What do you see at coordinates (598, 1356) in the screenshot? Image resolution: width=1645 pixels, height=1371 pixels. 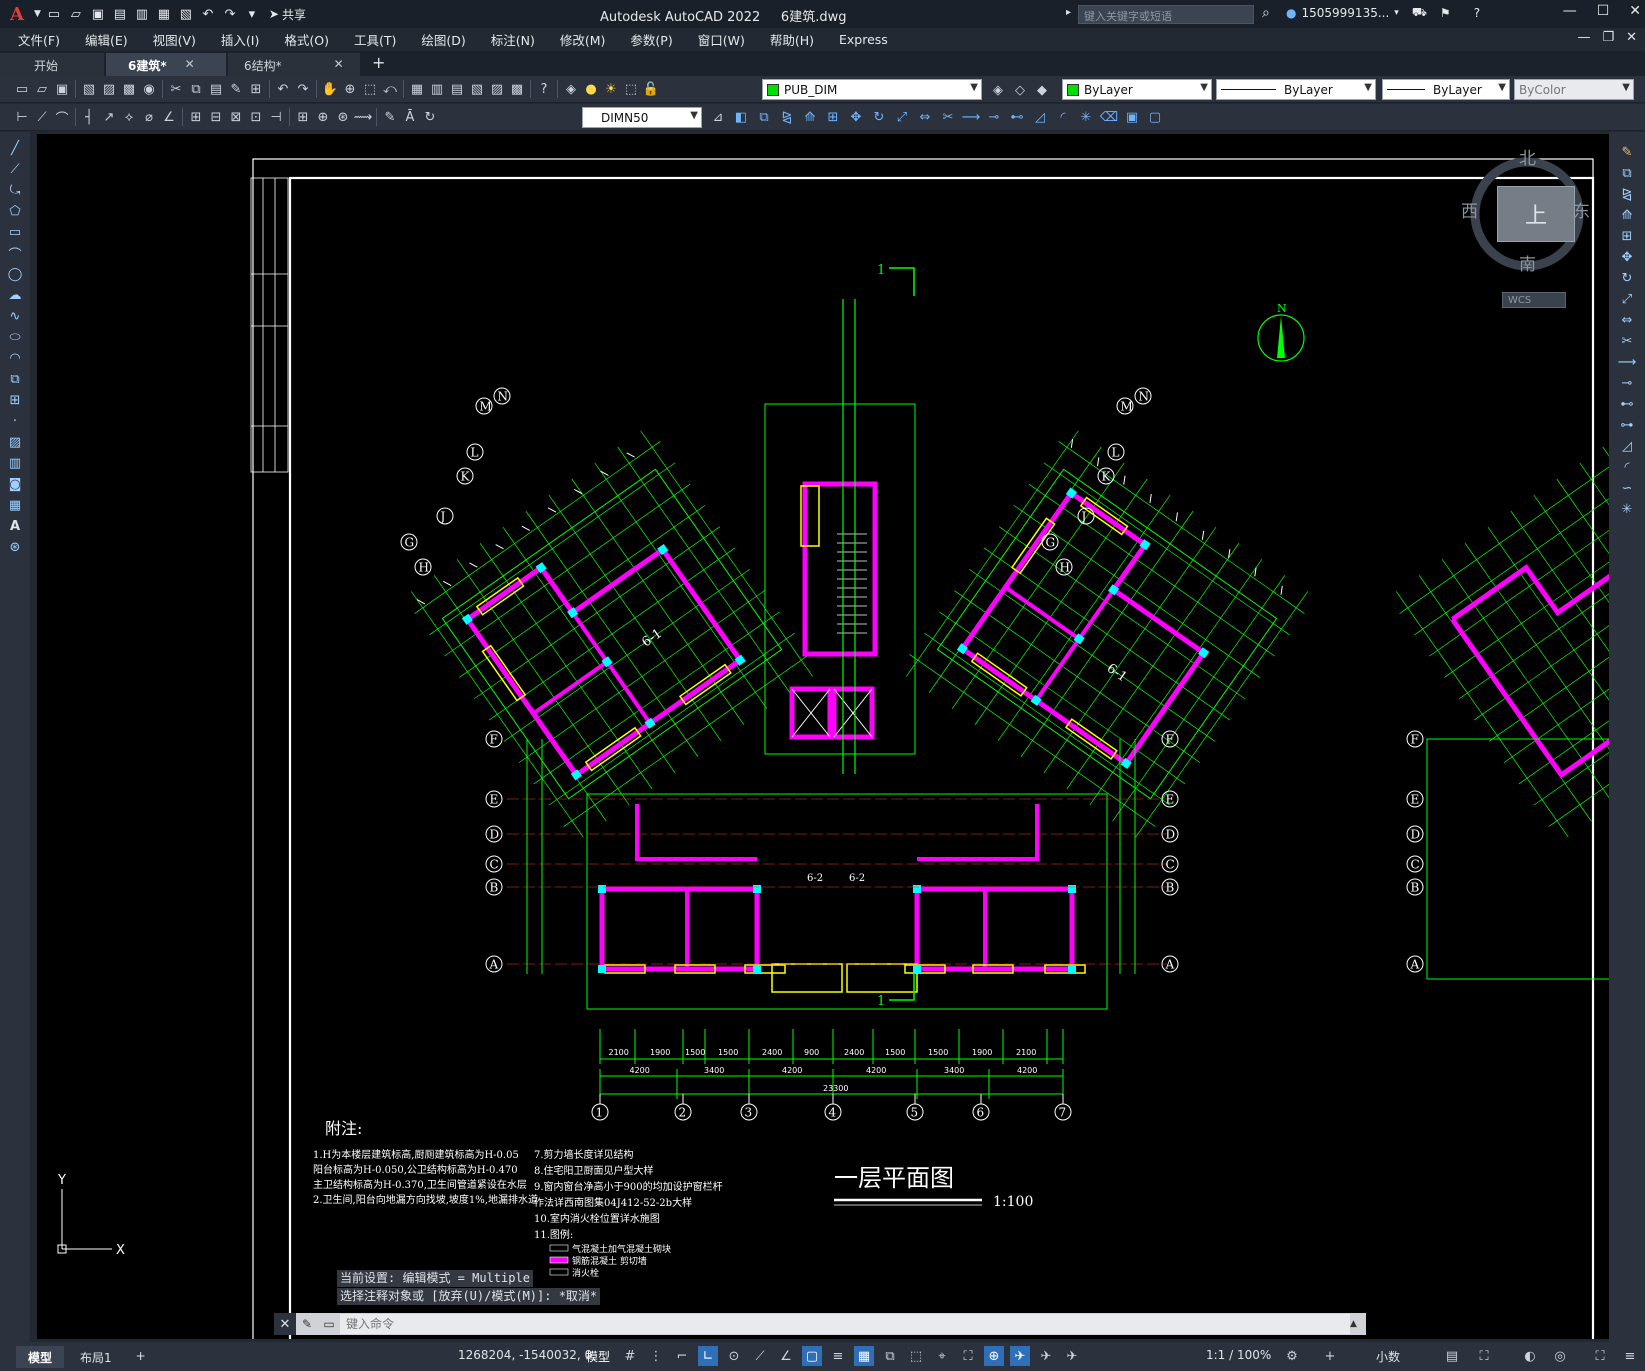 I see `model-space-toggle: 模型` at bounding box center [598, 1356].